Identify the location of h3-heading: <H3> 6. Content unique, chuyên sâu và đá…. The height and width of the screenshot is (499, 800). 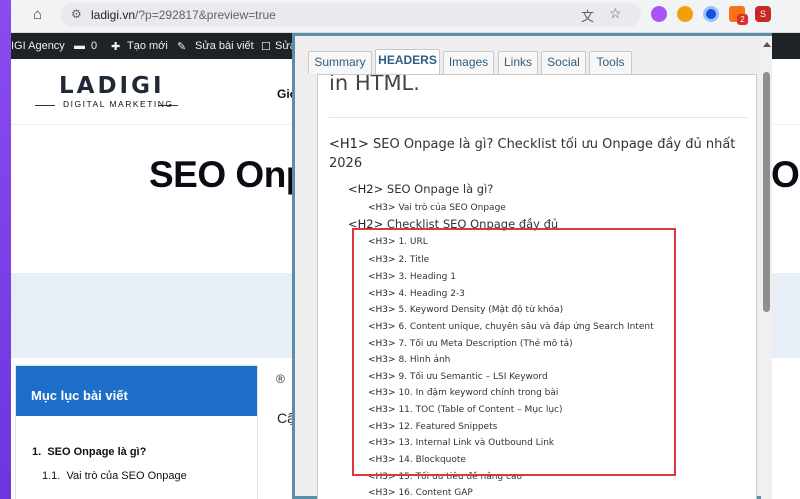
(511, 327).